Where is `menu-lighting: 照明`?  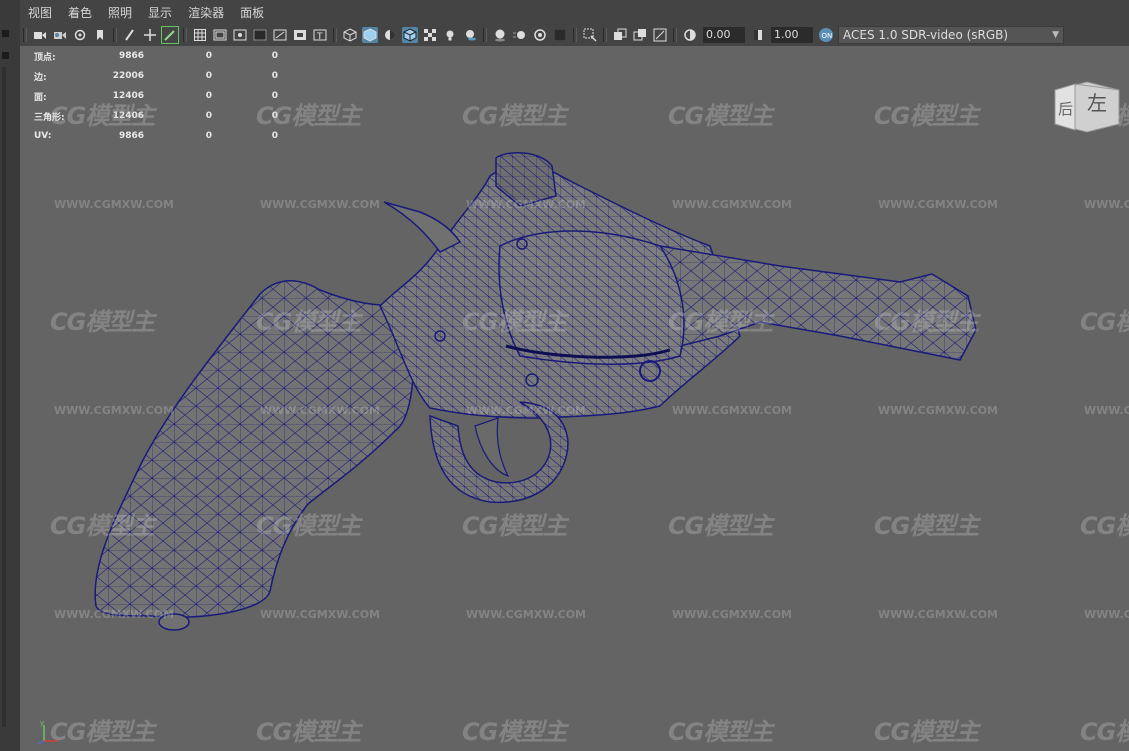 menu-lighting: 照明 is located at coordinates (120, 12).